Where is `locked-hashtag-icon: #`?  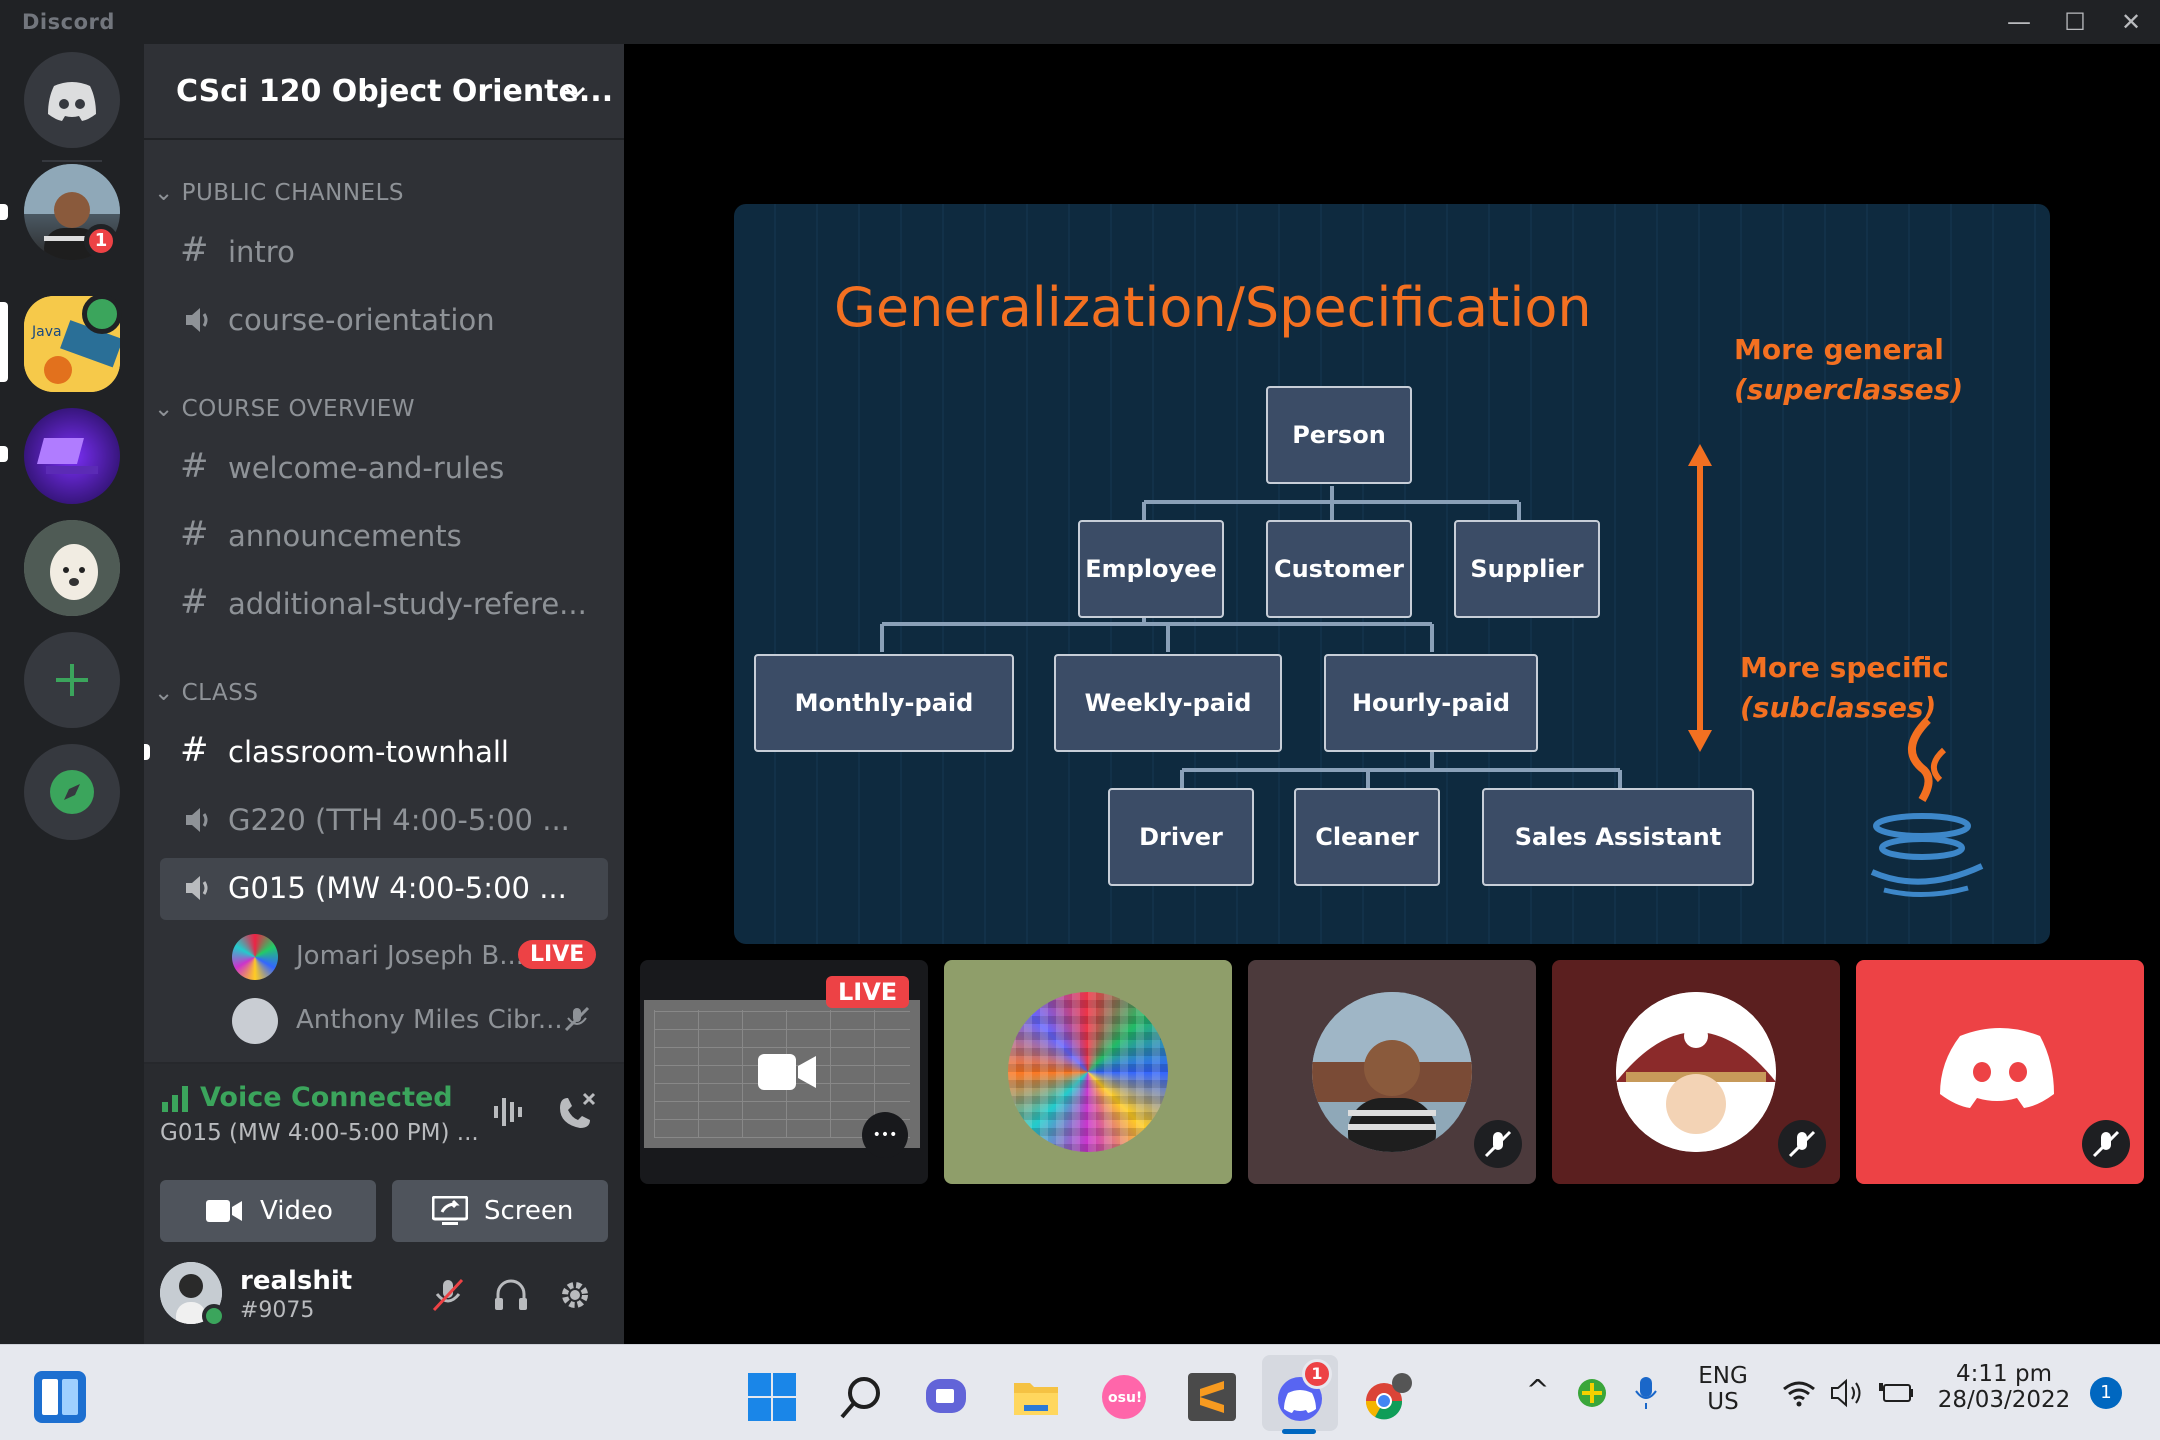 locked-hashtag-icon: # is located at coordinates (194, 602).